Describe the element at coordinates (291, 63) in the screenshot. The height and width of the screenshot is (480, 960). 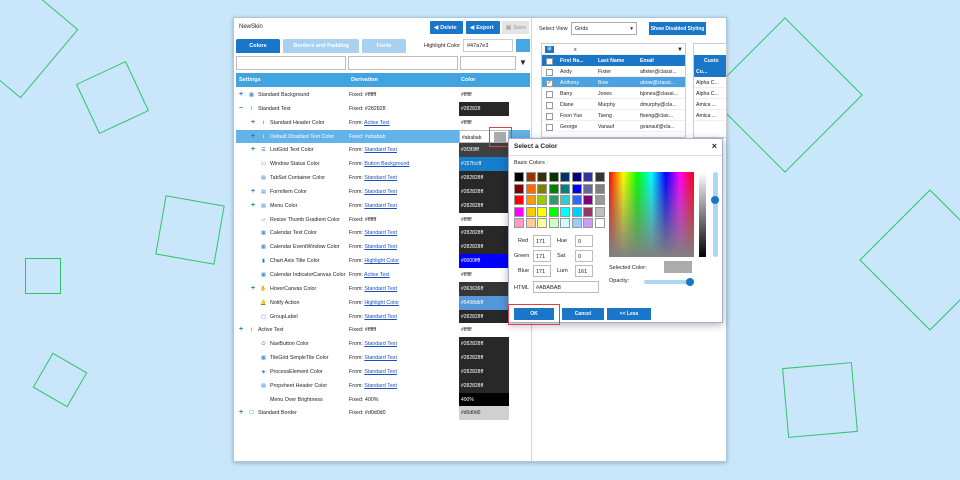
I see `filter-settings` at that location.